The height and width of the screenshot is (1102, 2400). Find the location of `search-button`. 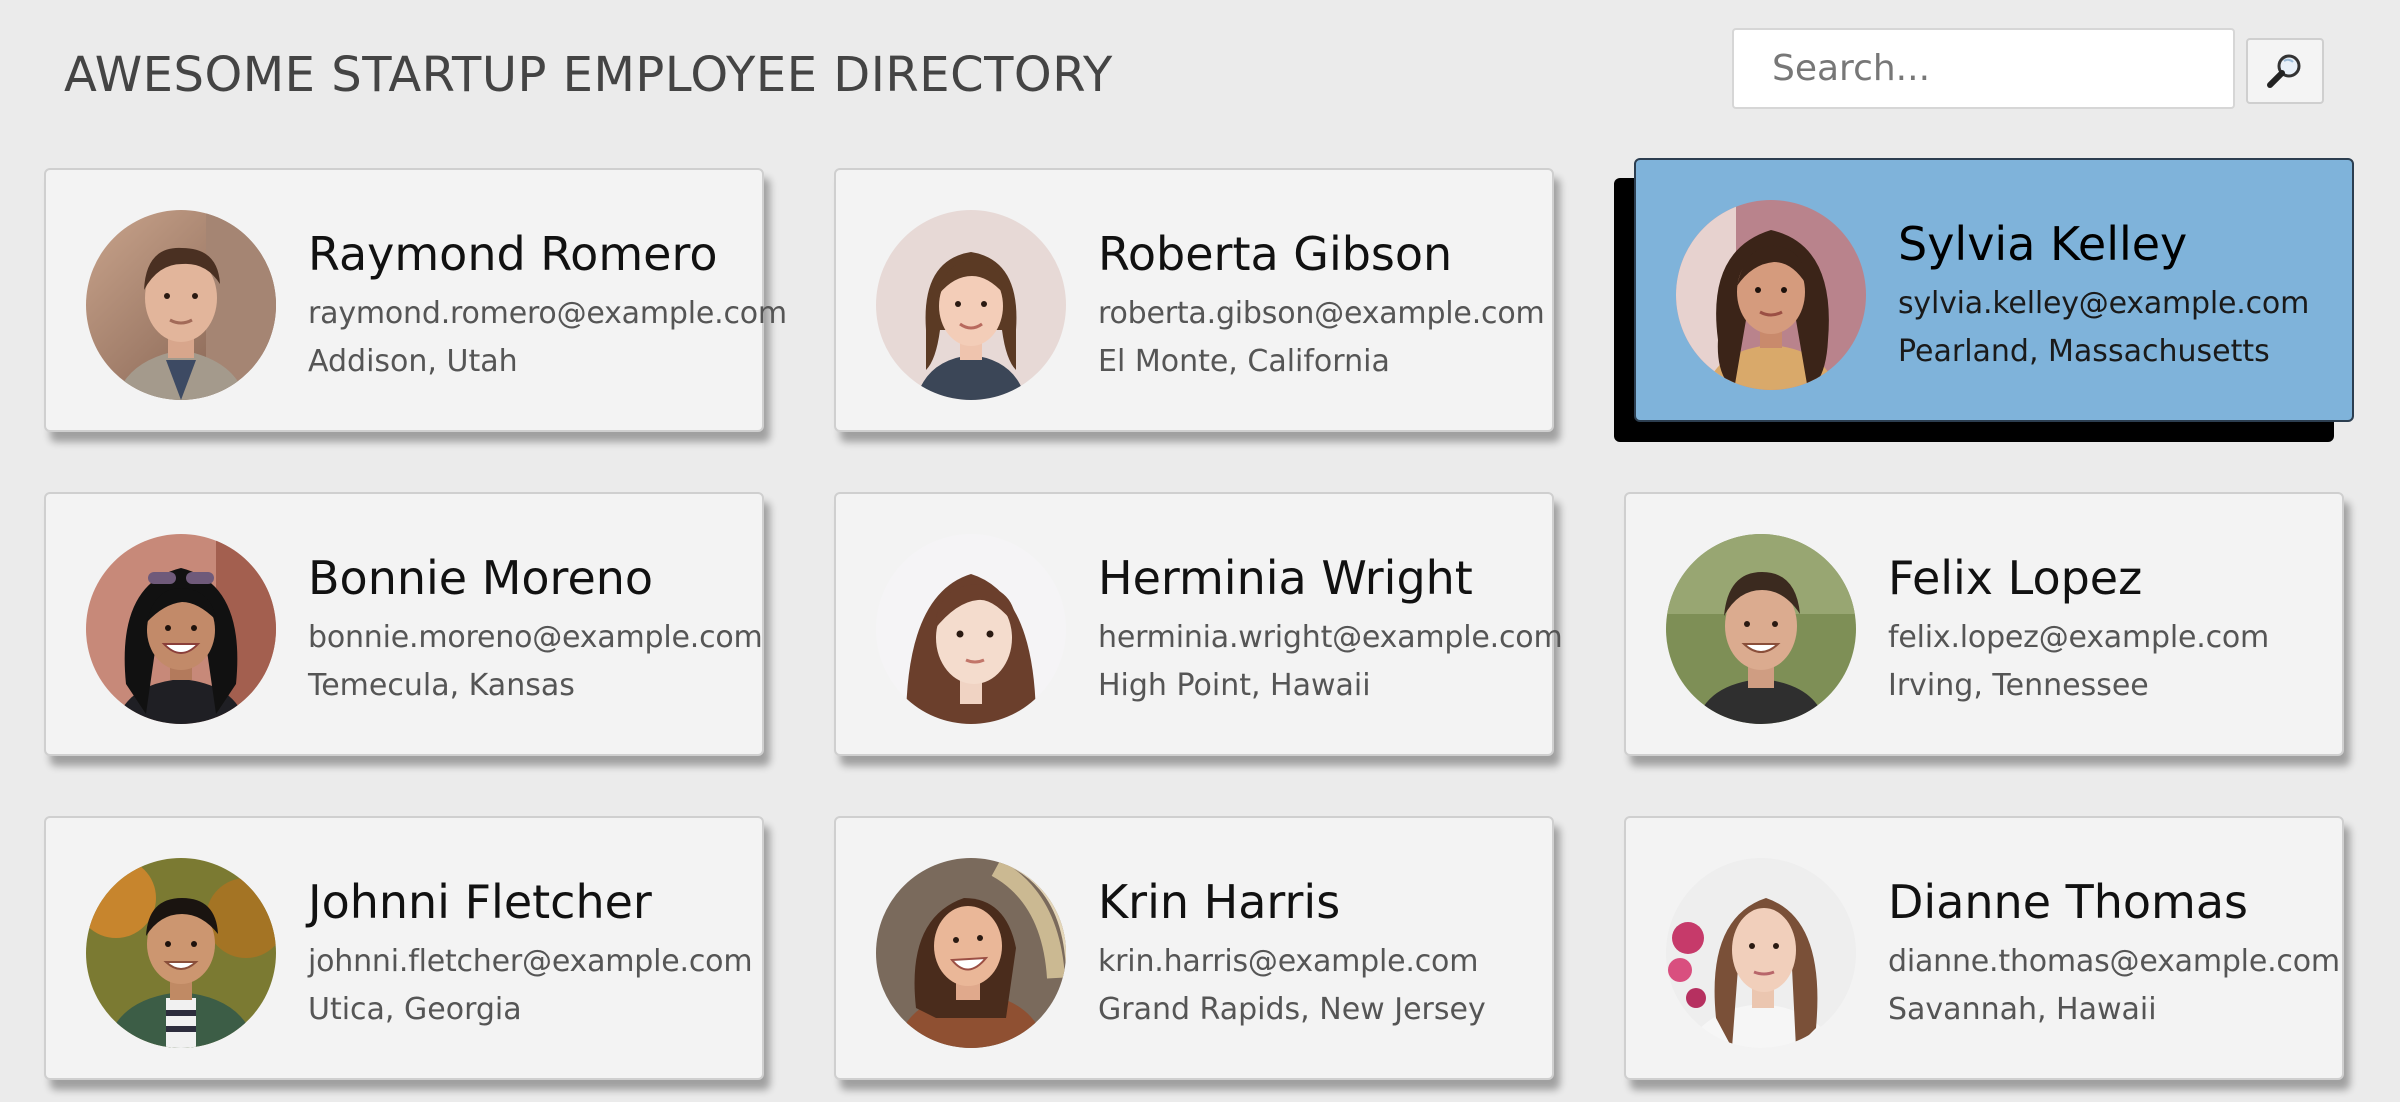

search-button is located at coordinates (2285, 71).